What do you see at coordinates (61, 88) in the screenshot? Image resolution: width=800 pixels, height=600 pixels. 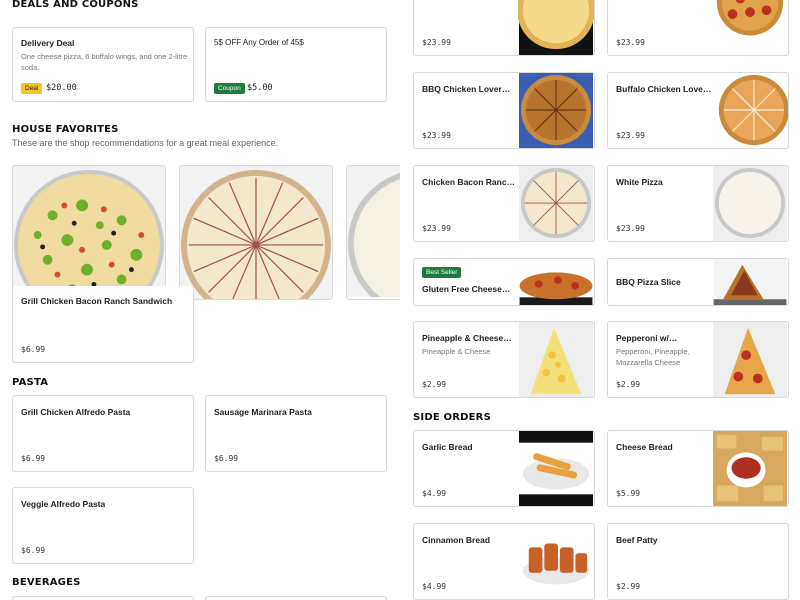 I see `deal-price: $20.00` at bounding box center [61, 88].